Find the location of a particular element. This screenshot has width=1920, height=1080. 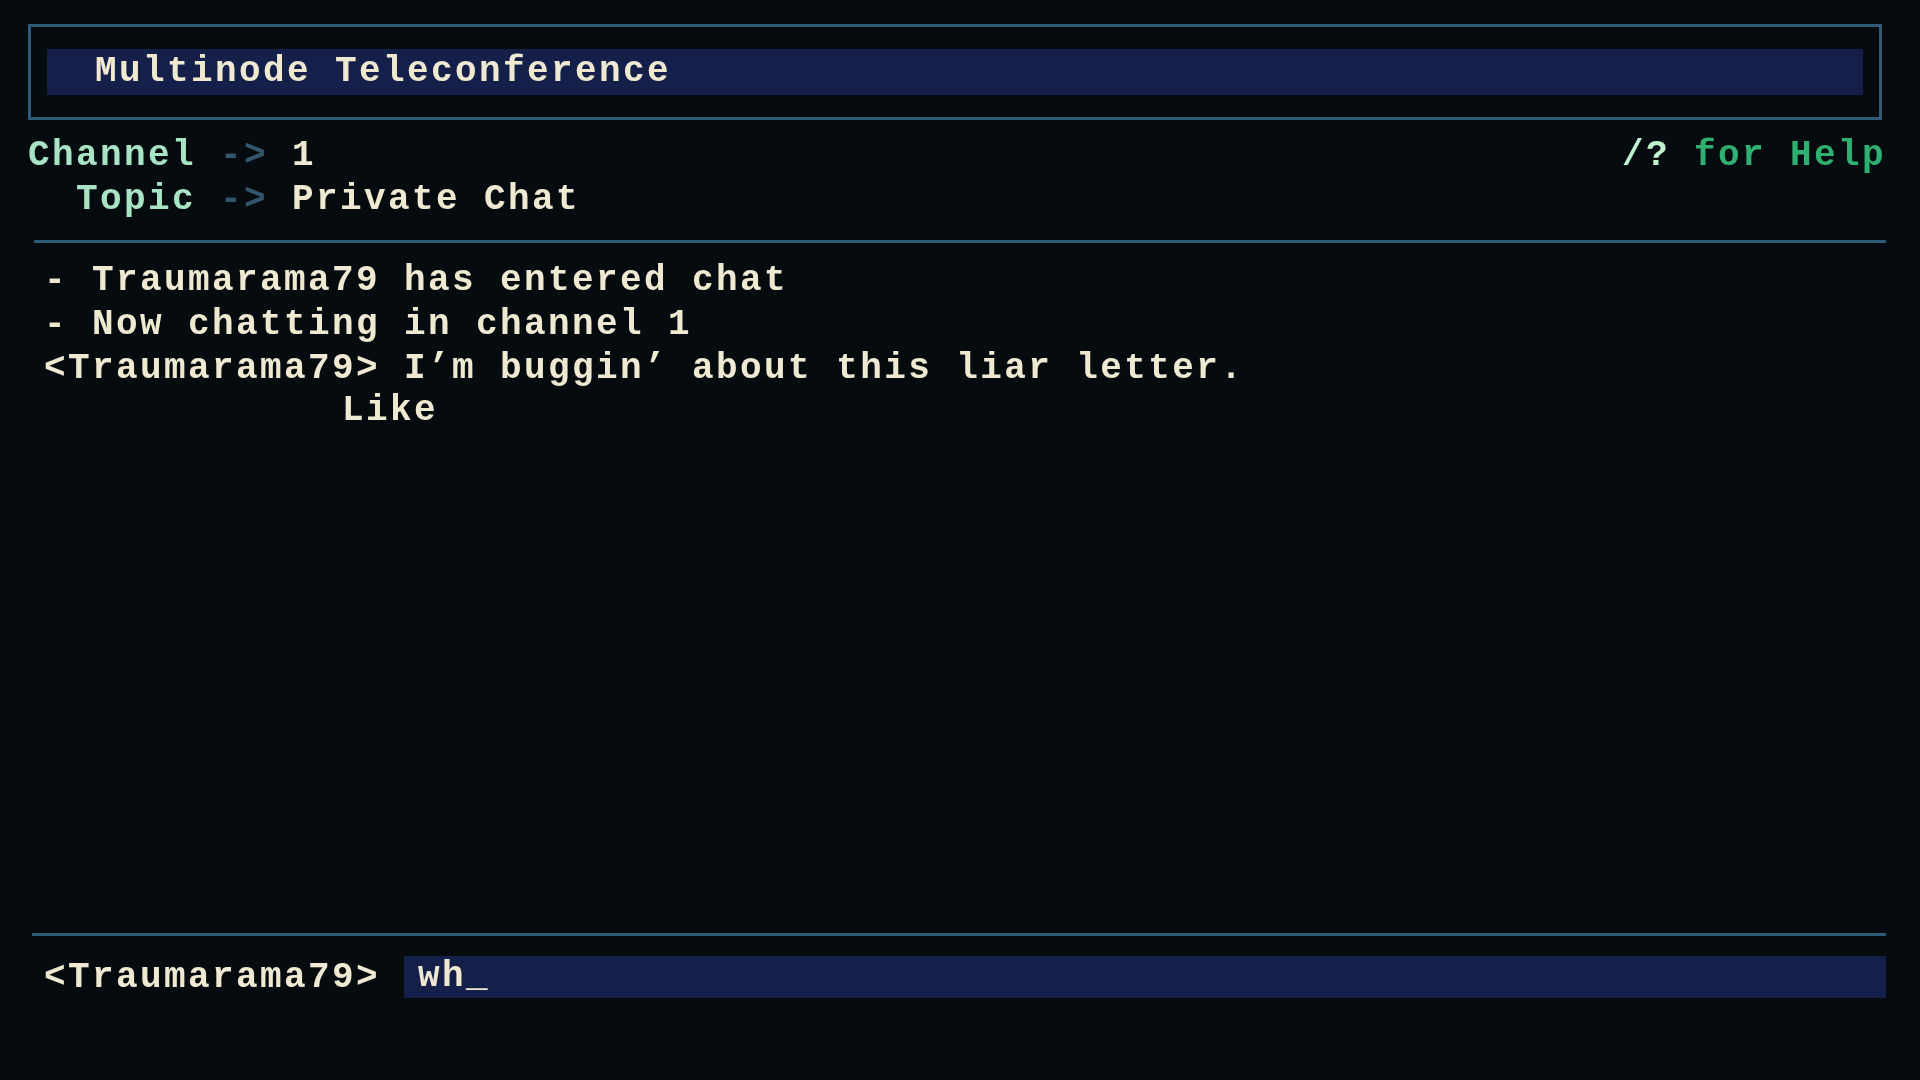

field-label: Topic is located at coordinates (136, 199).